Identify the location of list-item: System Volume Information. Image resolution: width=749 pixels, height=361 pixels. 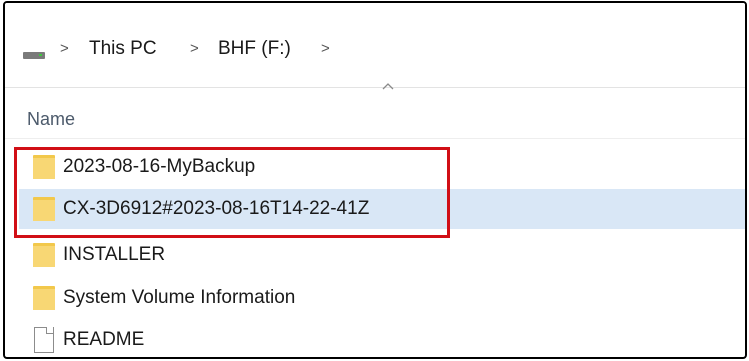
(382, 298).